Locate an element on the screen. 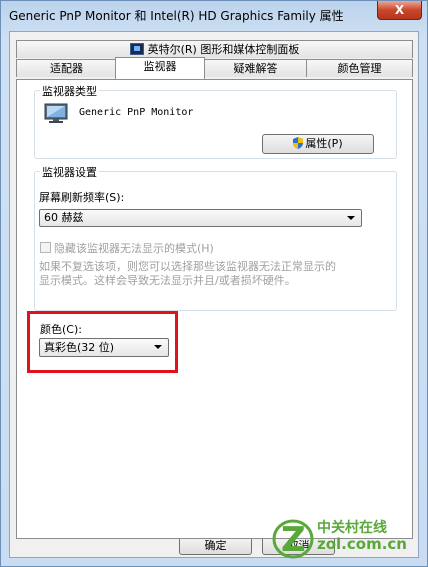  tab-troubleshoot: 疑难解答 is located at coordinates (255, 68).